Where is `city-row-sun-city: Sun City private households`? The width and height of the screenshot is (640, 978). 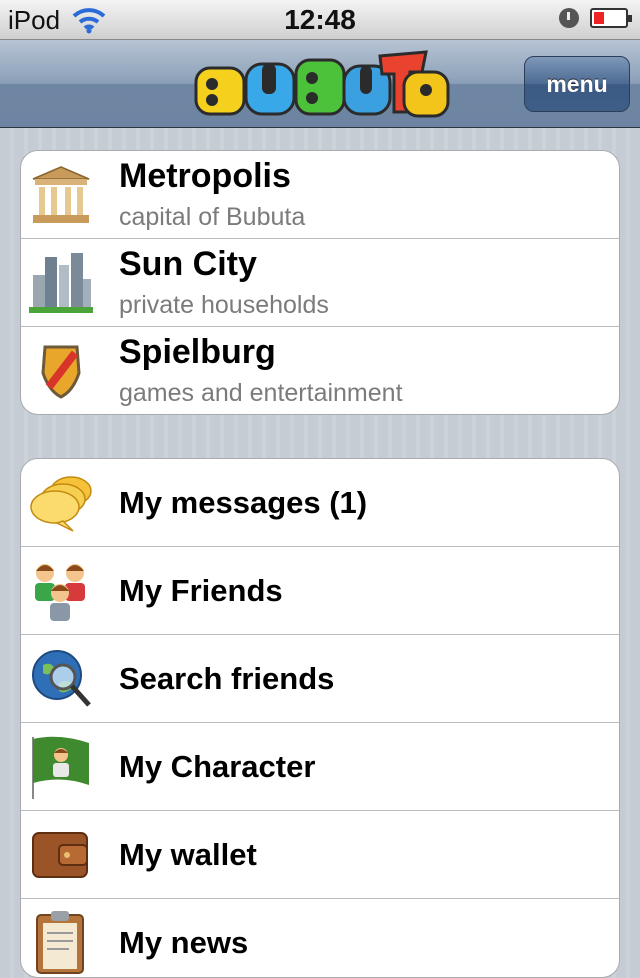
city-row-sun-city: Sun City private households is located at coordinates (320, 283).